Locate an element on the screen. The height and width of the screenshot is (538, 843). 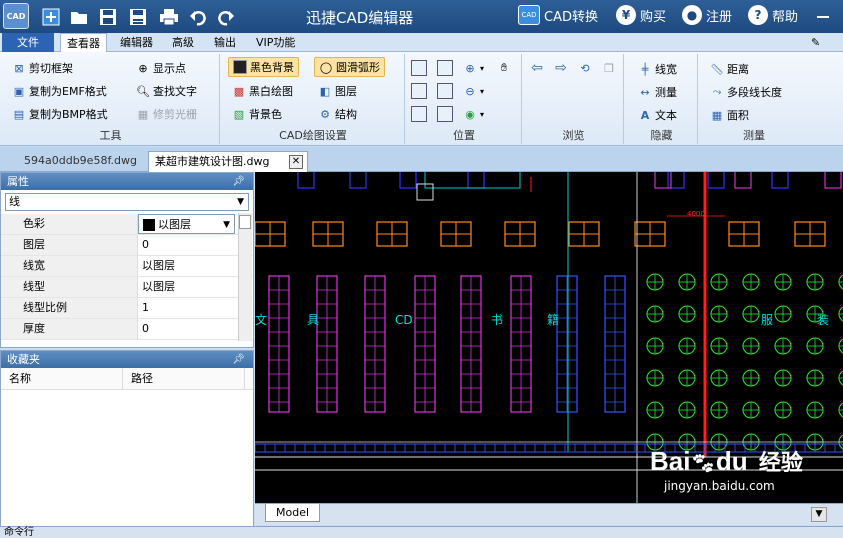
app-logo-text: CAD is located at coordinates (16, 16).